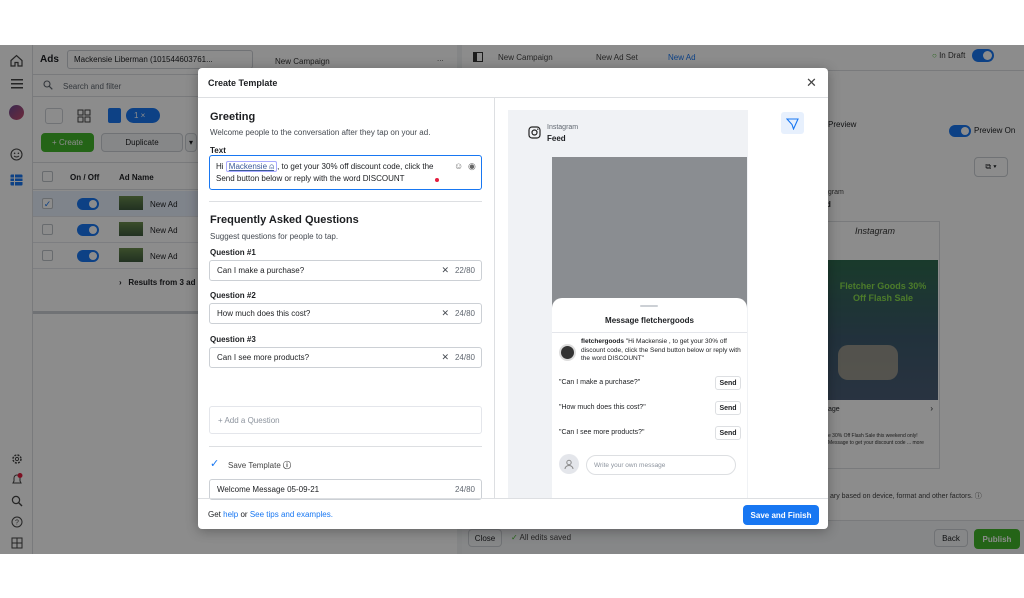 This screenshot has width=1024, height=598. I want to click on footer-help-text: Get help or See tips and examples., so click(270, 514).